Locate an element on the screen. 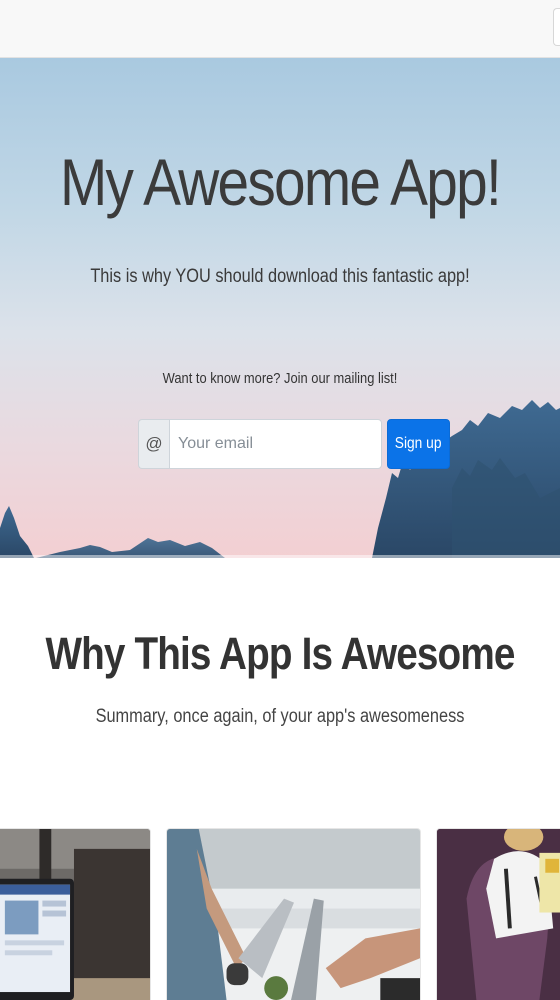 Image resolution: width=560 pixels, height=1000 pixels. sign-up-button: Sign up is located at coordinates (418, 444).